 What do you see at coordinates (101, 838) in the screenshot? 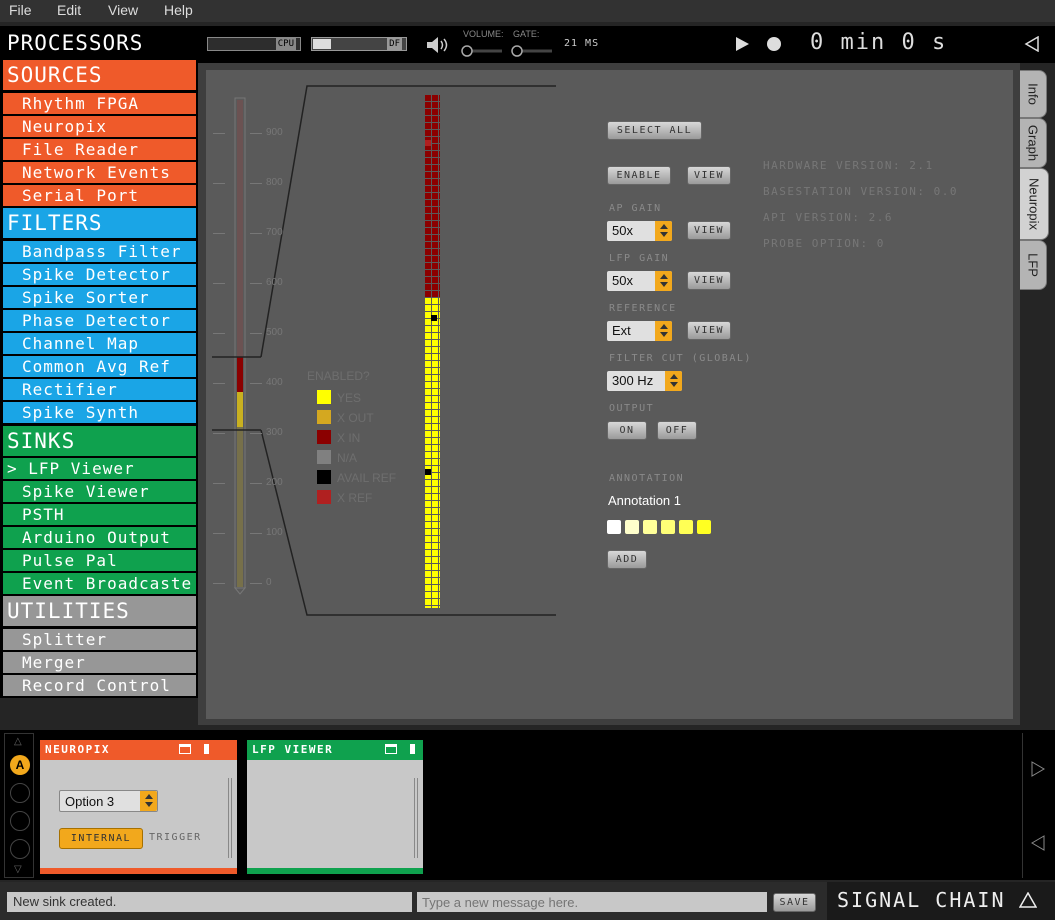
I see `internal-trigger-button: INTERNAL` at bounding box center [101, 838].